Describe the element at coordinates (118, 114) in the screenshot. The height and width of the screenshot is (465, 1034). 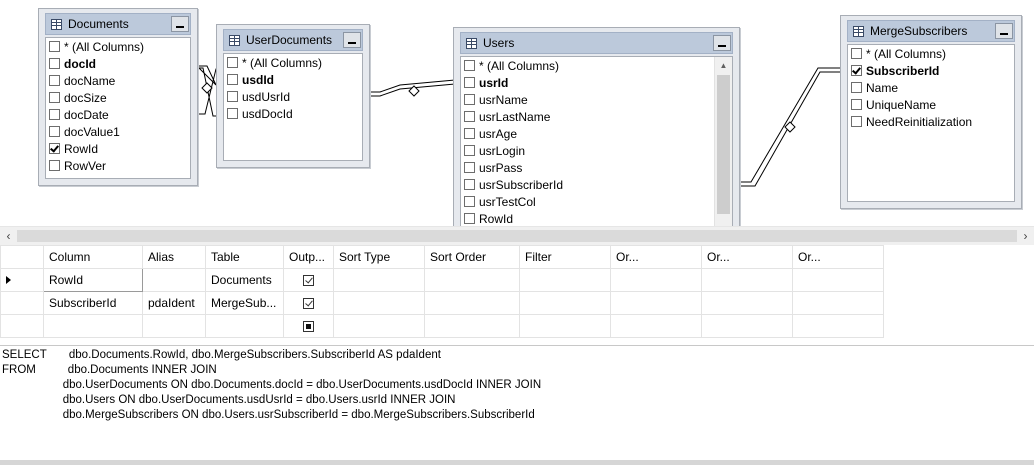
I see `column-row: docDate` at that location.